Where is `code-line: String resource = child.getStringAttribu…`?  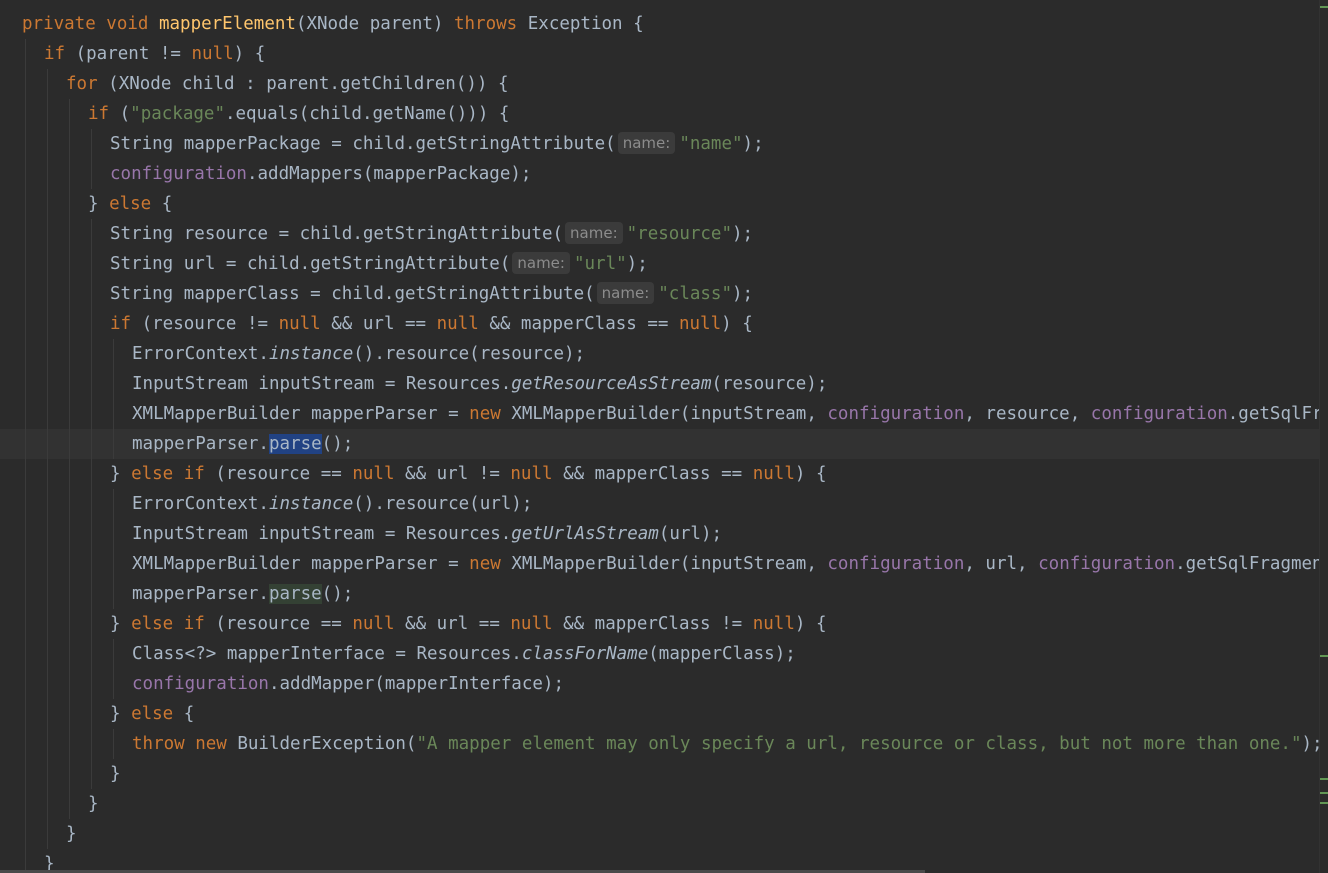 code-line: String resource = child.getStringAttribu… is located at coordinates (660, 234).